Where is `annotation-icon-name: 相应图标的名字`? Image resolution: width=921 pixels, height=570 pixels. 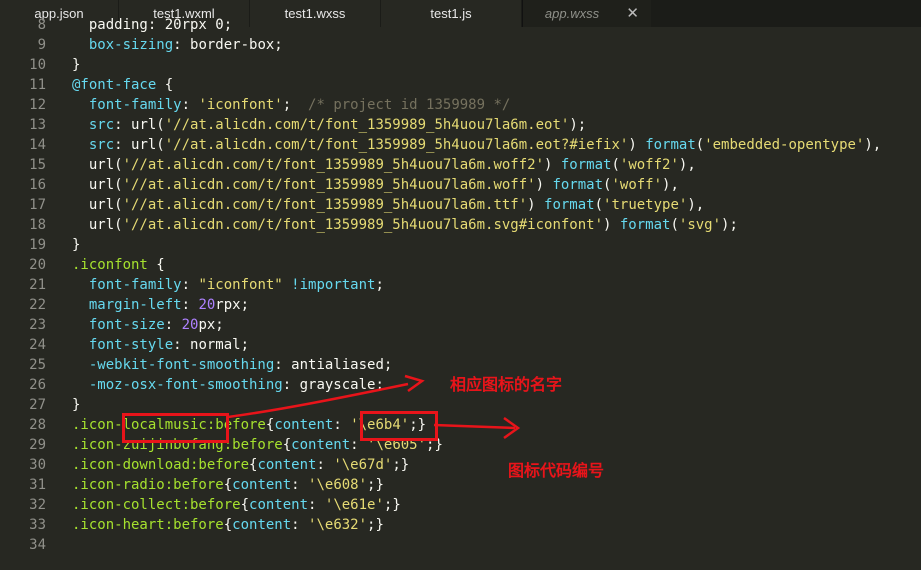 annotation-icon-name: 相应图标的名字 is located at coordinates (506, 384).